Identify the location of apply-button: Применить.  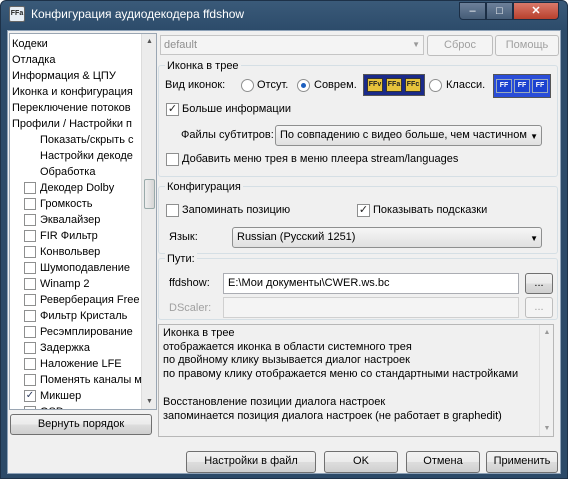
(522, 462).